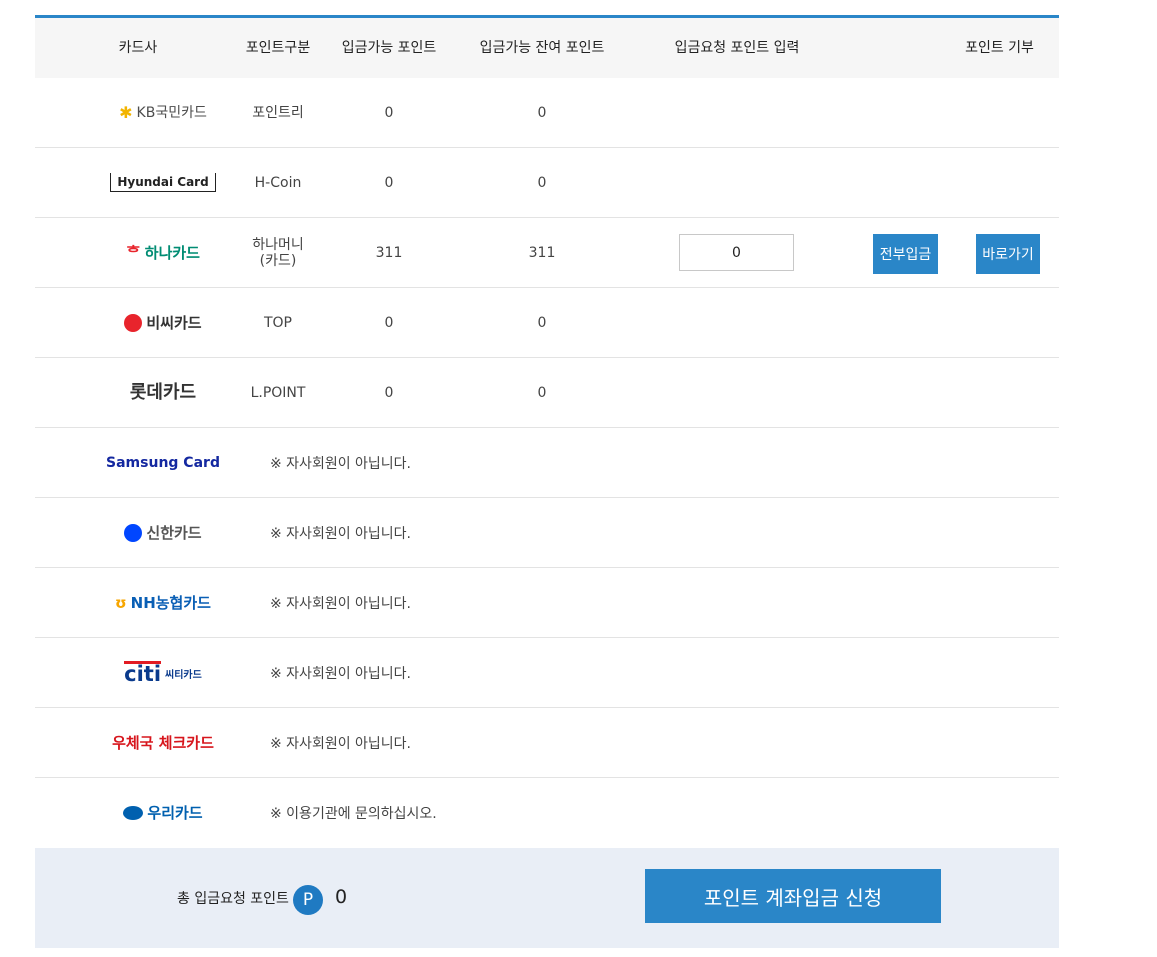  I want to click on point-p-icon: P, so click(308, 900).